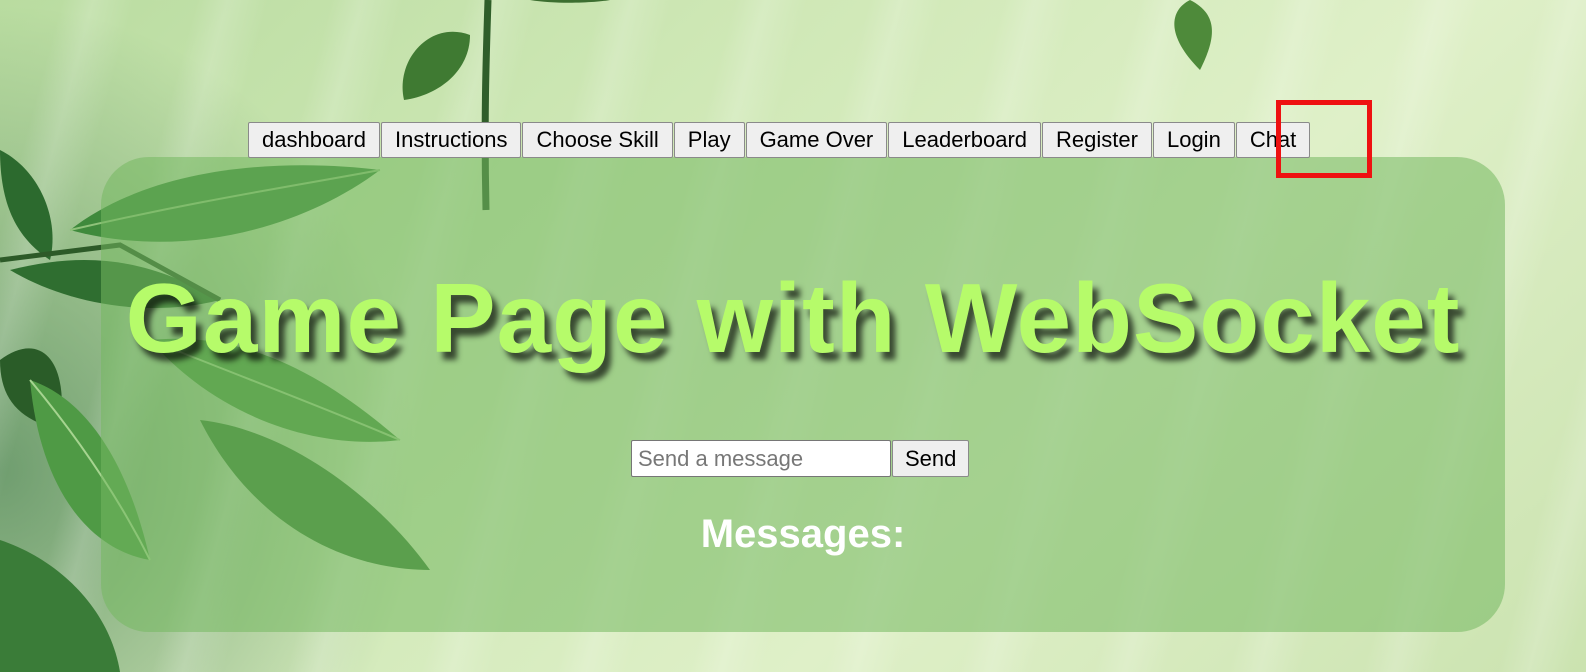  I want to click on nav-game-over-button: Game Over, so click(816, 140).